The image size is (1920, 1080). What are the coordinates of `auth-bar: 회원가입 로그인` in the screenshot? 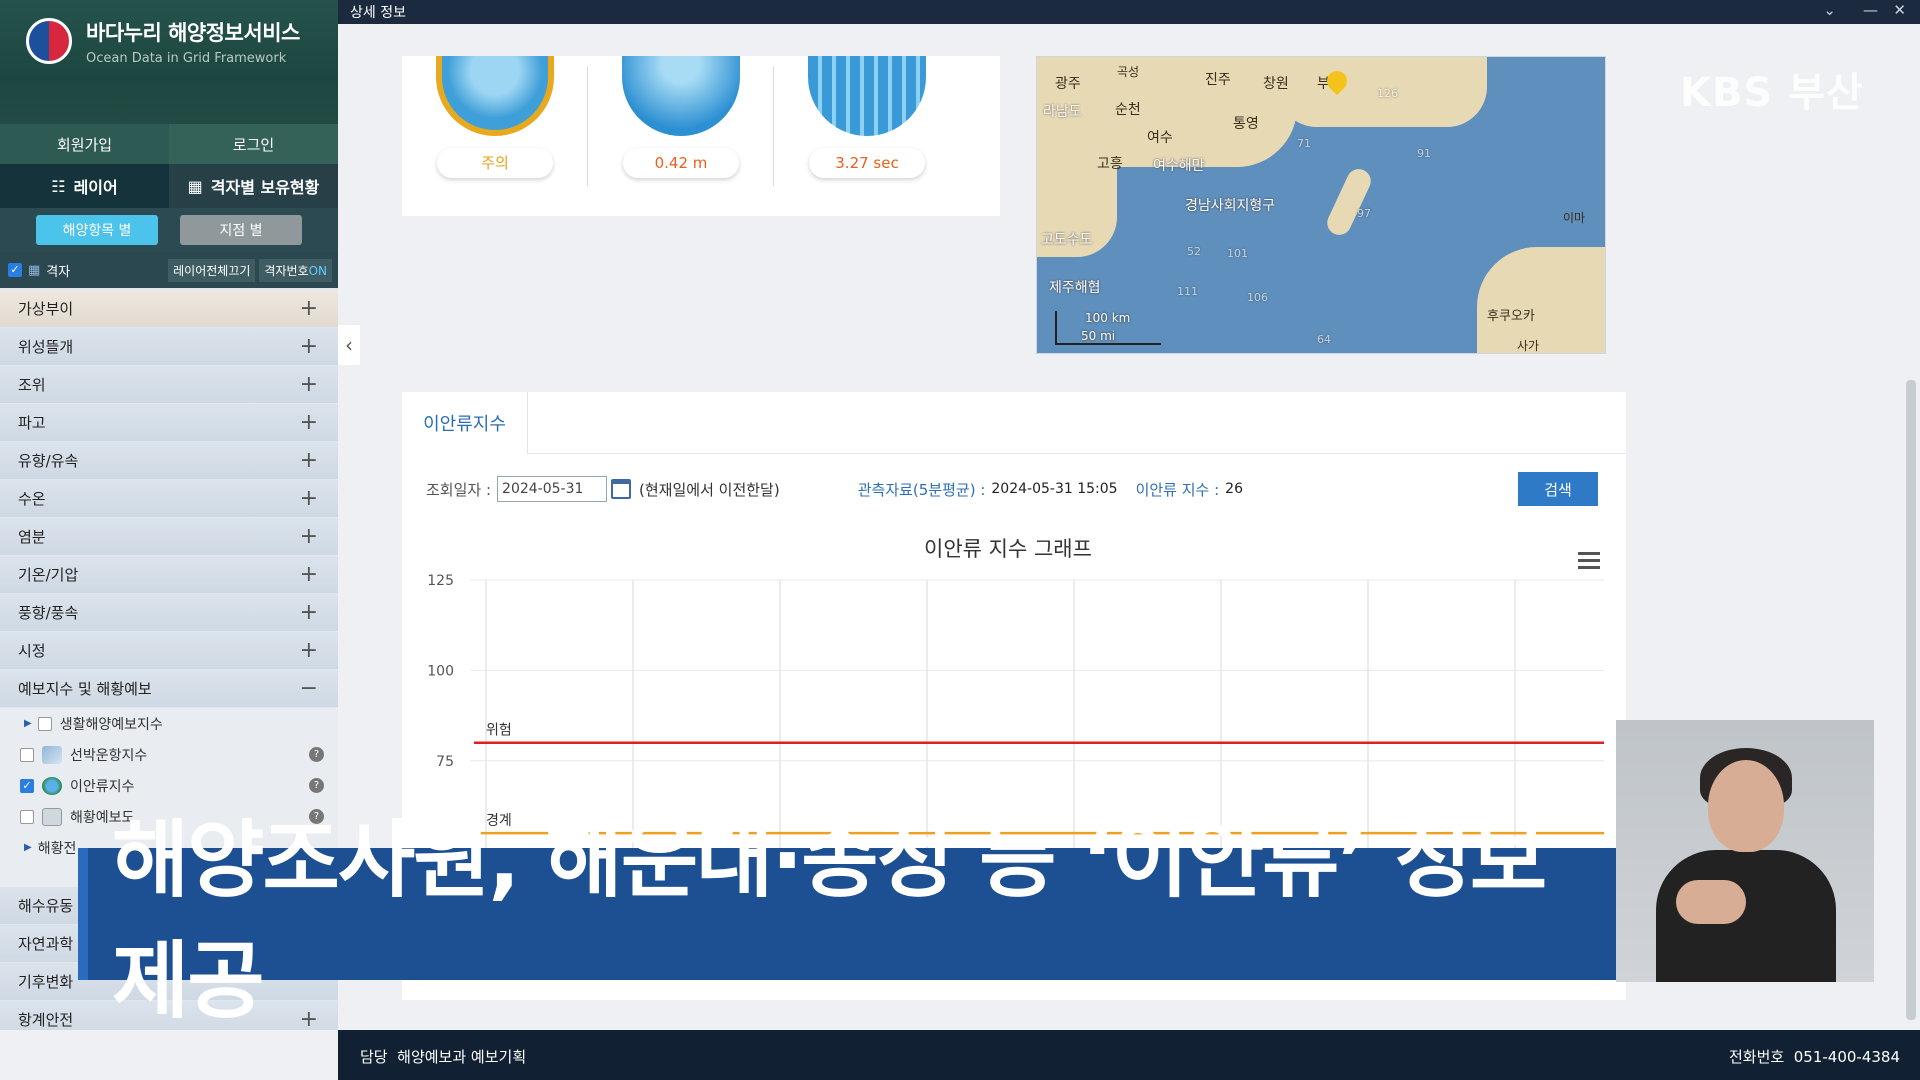 It's located at (169, 144).